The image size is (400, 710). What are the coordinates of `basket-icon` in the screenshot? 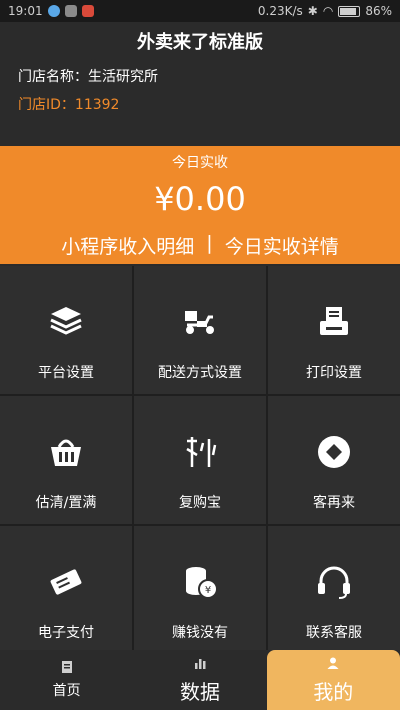 It's located at (66, 452).